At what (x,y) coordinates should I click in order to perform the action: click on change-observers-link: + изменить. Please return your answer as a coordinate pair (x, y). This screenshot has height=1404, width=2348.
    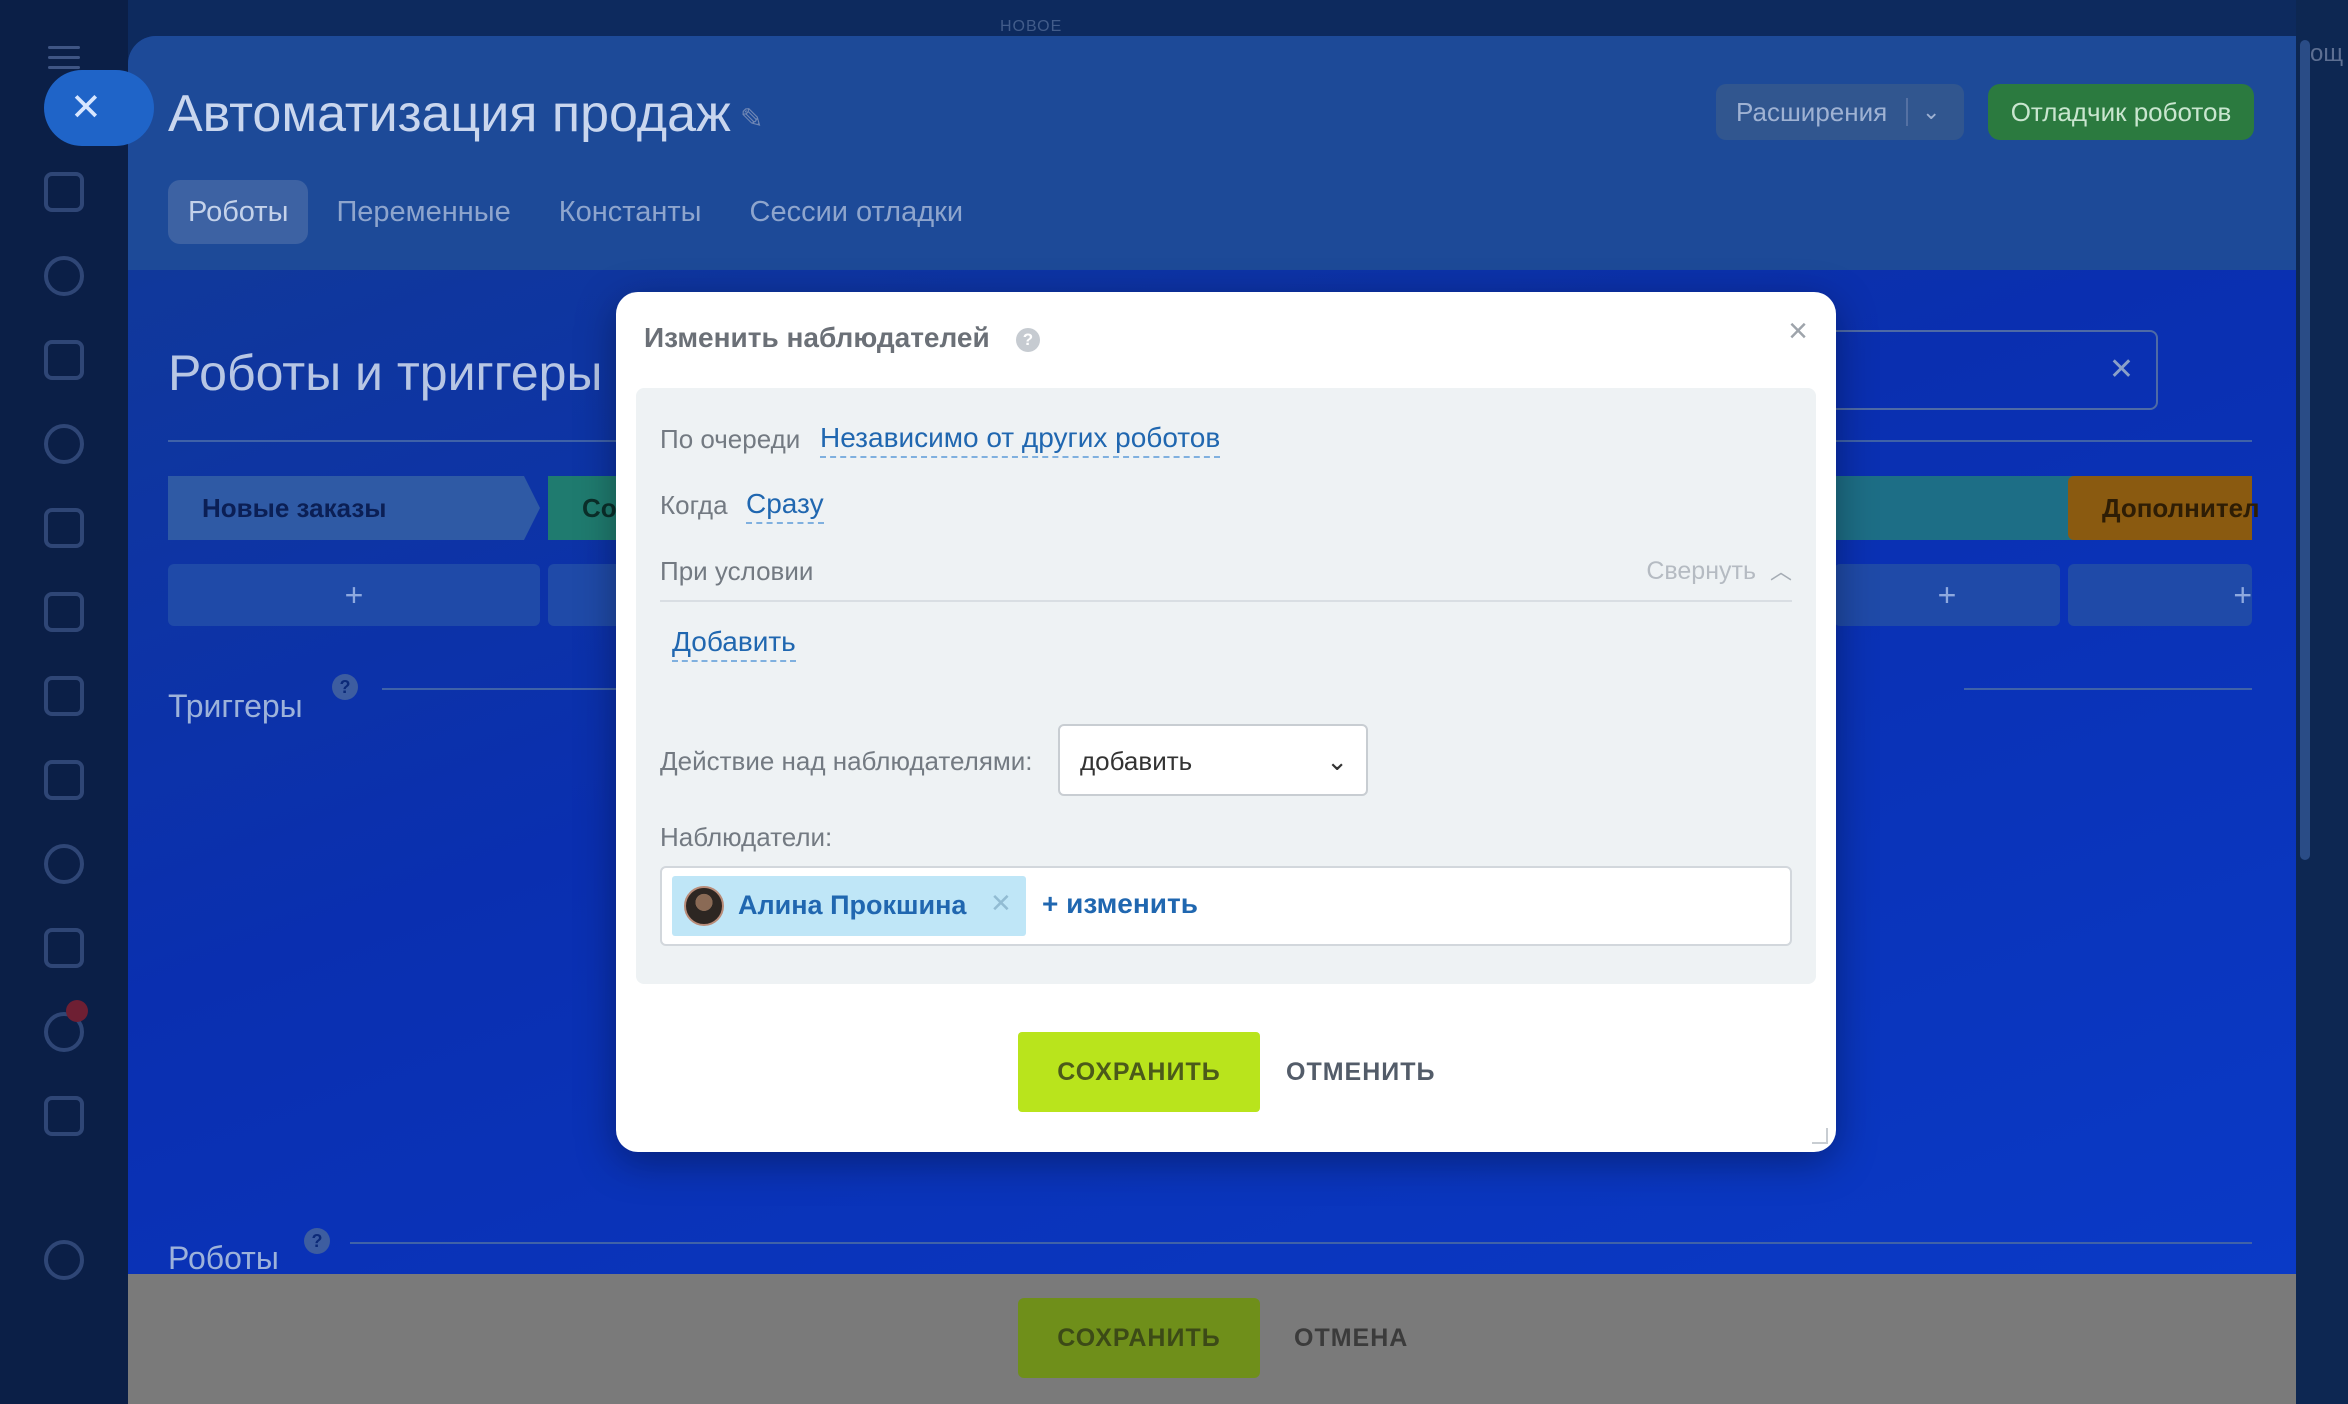
    Looking at the image, I should click on (1120, 904).